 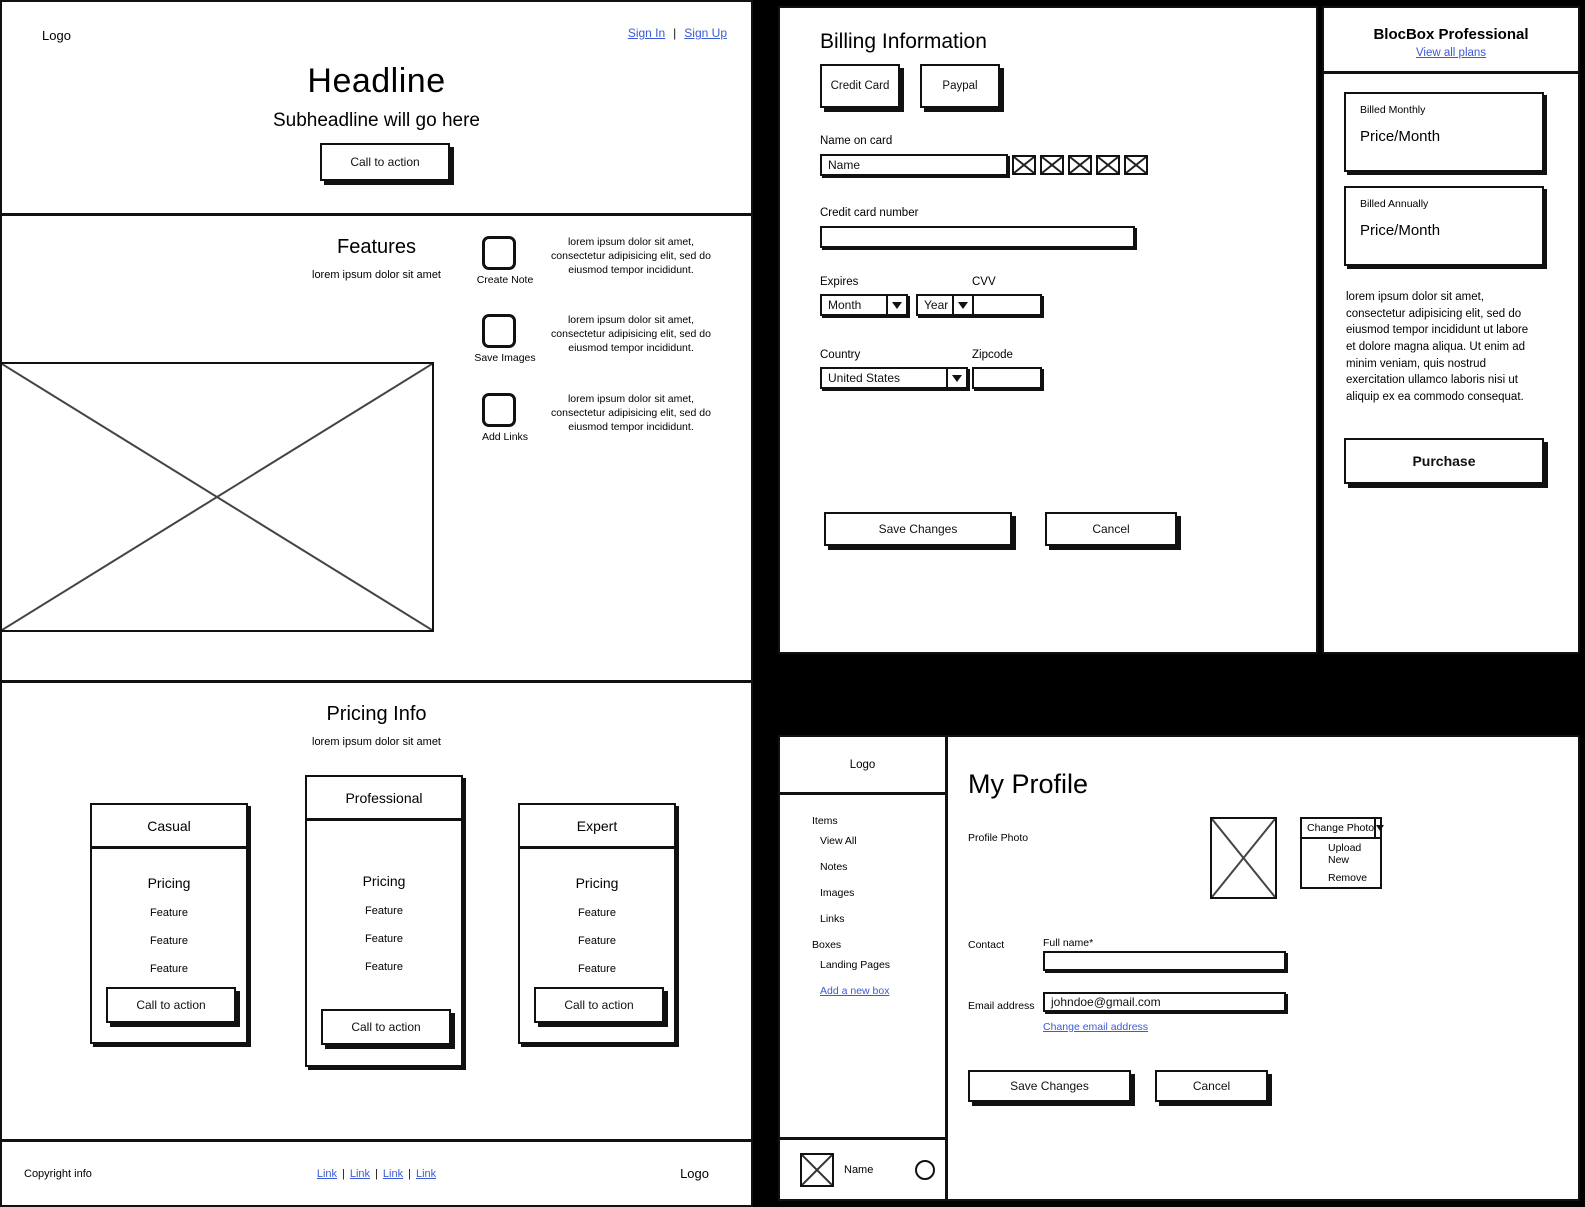 I want to click on dropdown-option-upload-new: Upload New, so click(x=1341, y=854).